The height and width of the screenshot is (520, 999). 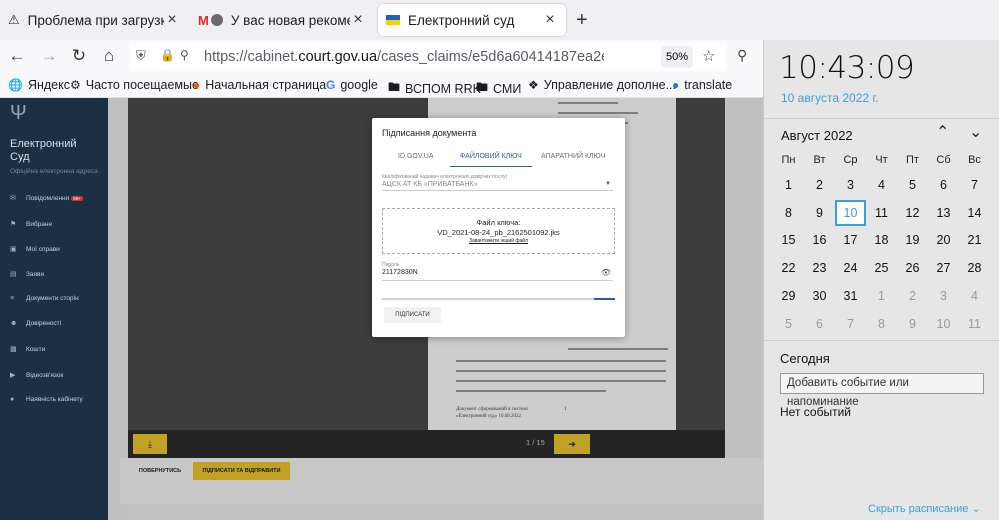 I want to click on tab-gmail: M У вас новая рекомендаци ×, so click(x=282, y=20).